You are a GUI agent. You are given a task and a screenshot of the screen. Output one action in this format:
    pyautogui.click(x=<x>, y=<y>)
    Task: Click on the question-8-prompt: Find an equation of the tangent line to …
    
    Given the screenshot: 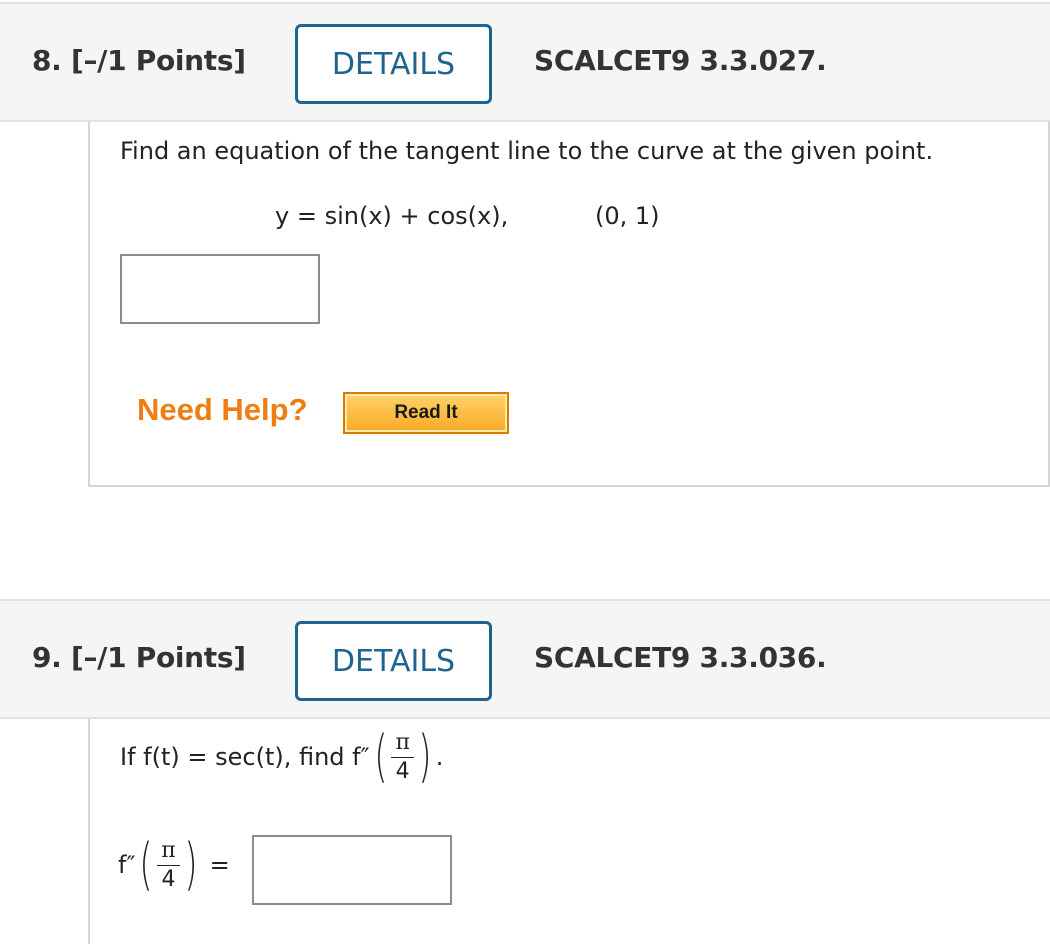 What is the action you would take?
    pyautogui.click(x=527, y=151)
    